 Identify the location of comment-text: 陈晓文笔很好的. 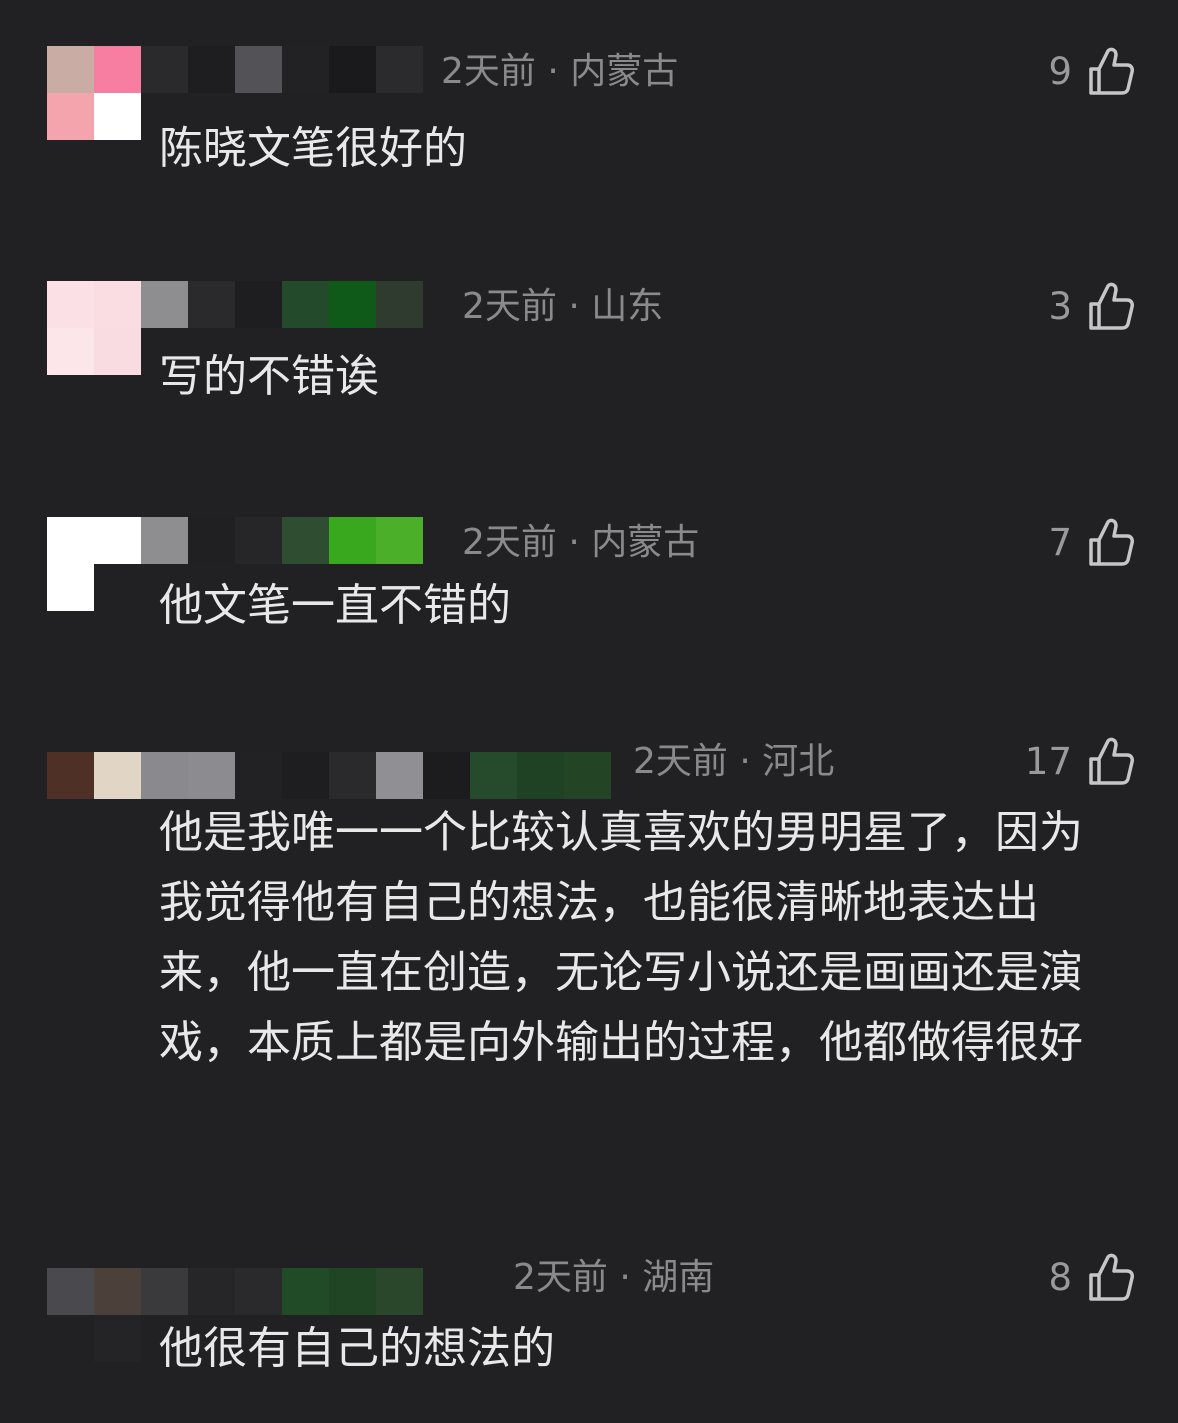
(313, 148).